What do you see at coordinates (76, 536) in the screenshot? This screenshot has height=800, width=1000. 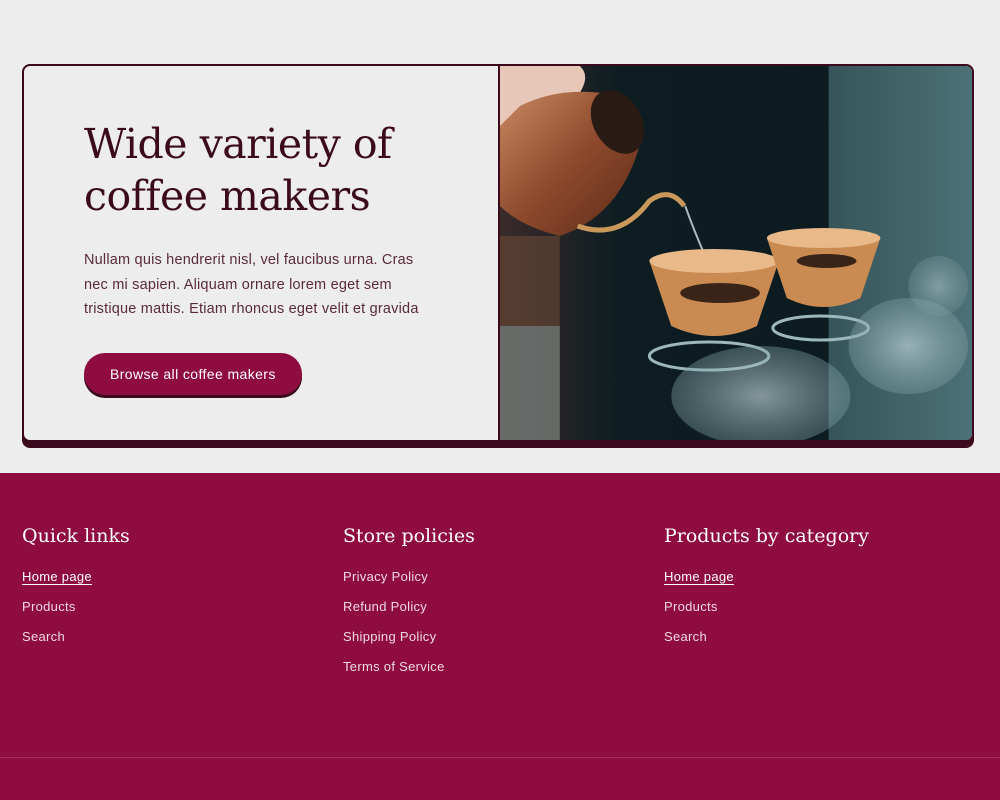 I see `footer-heading-quick-links: Quick links` at bounding box center [76, 536].